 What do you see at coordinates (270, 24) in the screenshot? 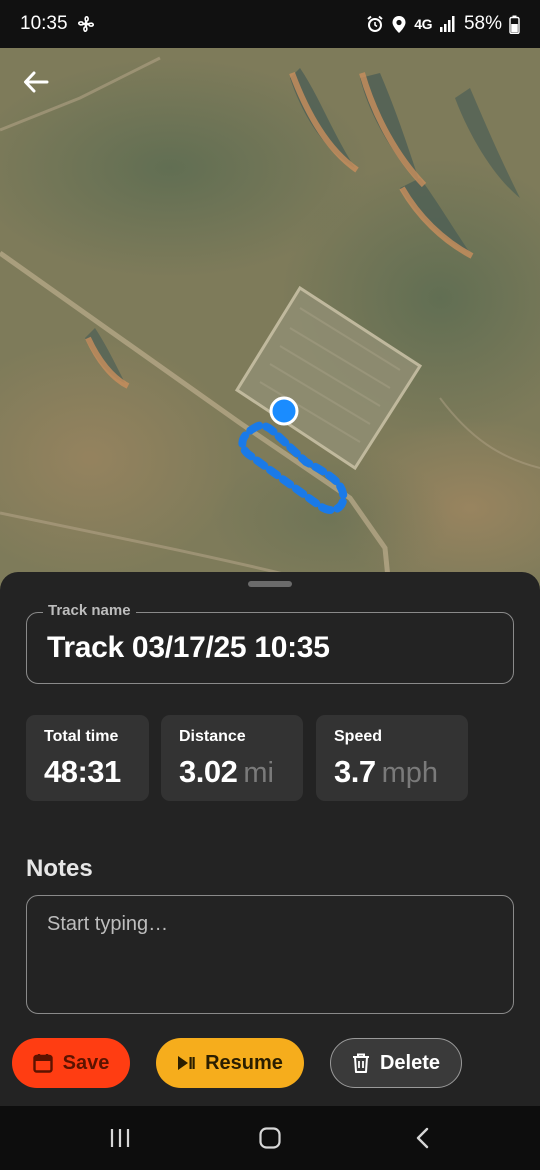
I see `status-bar: 10:35 4G 58%` at bounding box center [270, 24].